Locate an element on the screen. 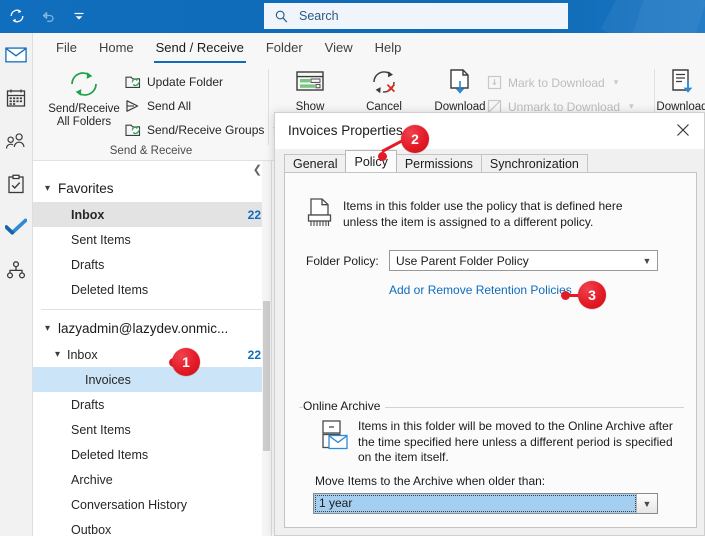 This screenshot has height=536, width=705. account-item-deleted-items: Deleted Items is located at coordinates (152, 454).